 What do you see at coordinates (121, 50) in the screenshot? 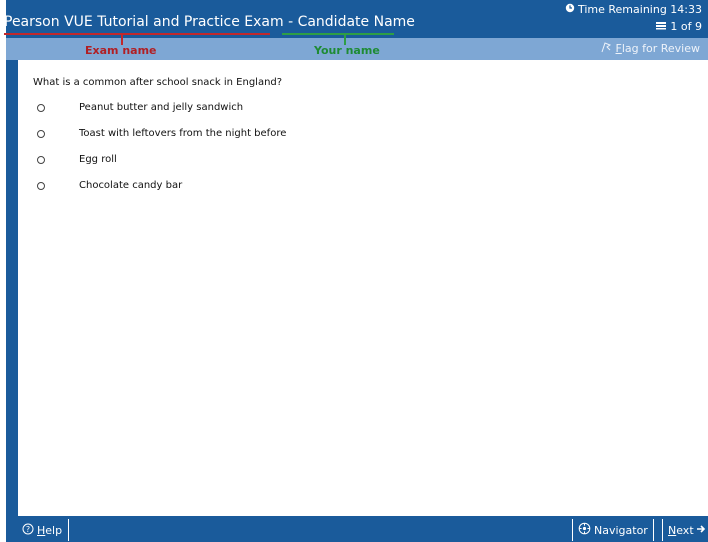
I see `exam-name-annotation: Exam name` at bounding box center [121, 50].